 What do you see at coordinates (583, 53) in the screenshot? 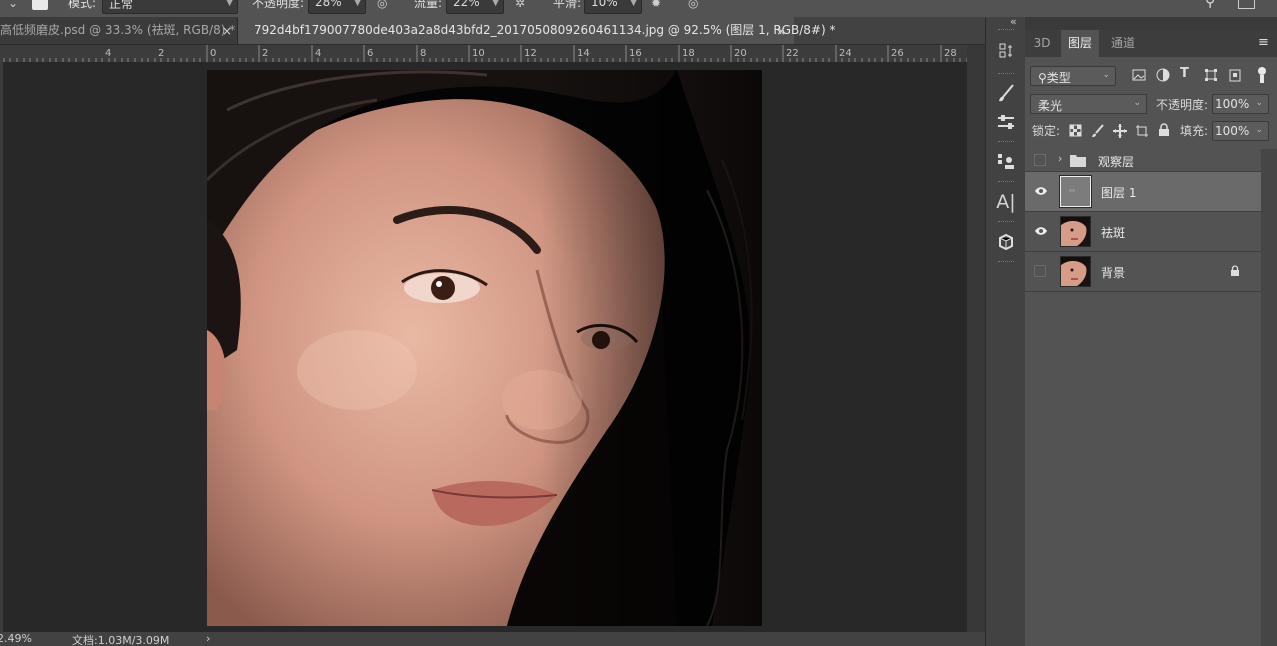
I see `ruler-label: 14` at bounding box center [583, 53].